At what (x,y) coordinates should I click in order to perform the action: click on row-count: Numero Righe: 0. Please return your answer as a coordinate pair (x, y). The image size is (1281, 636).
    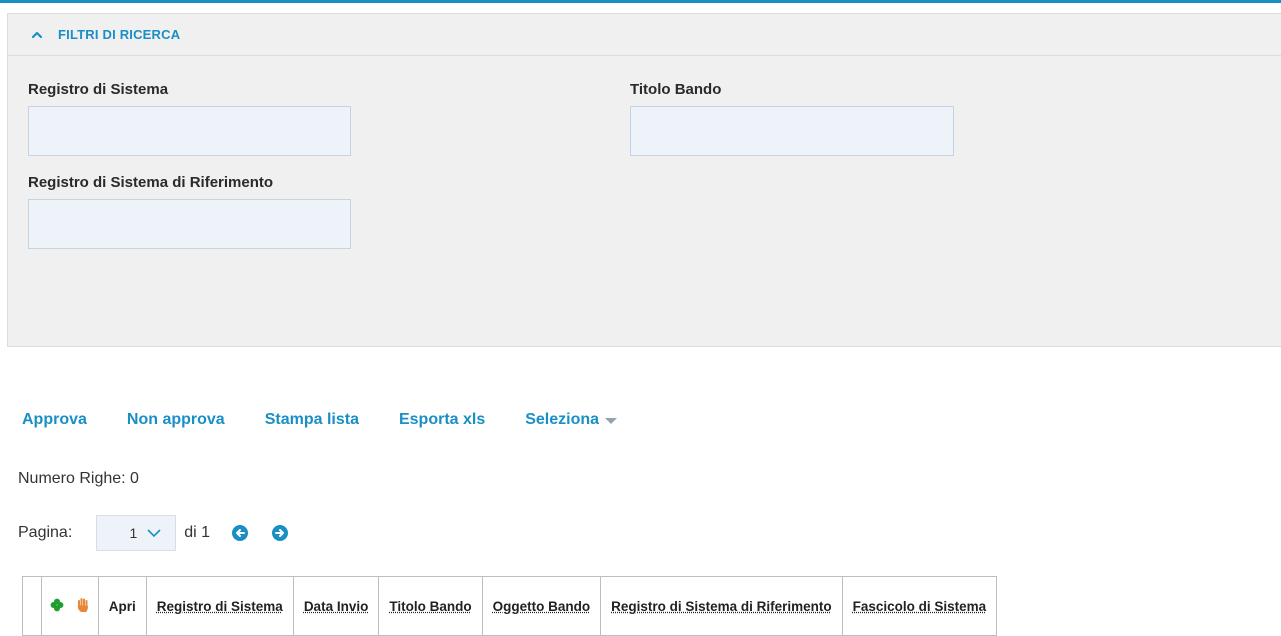
    Looking at the image, I should click on (78, 478).